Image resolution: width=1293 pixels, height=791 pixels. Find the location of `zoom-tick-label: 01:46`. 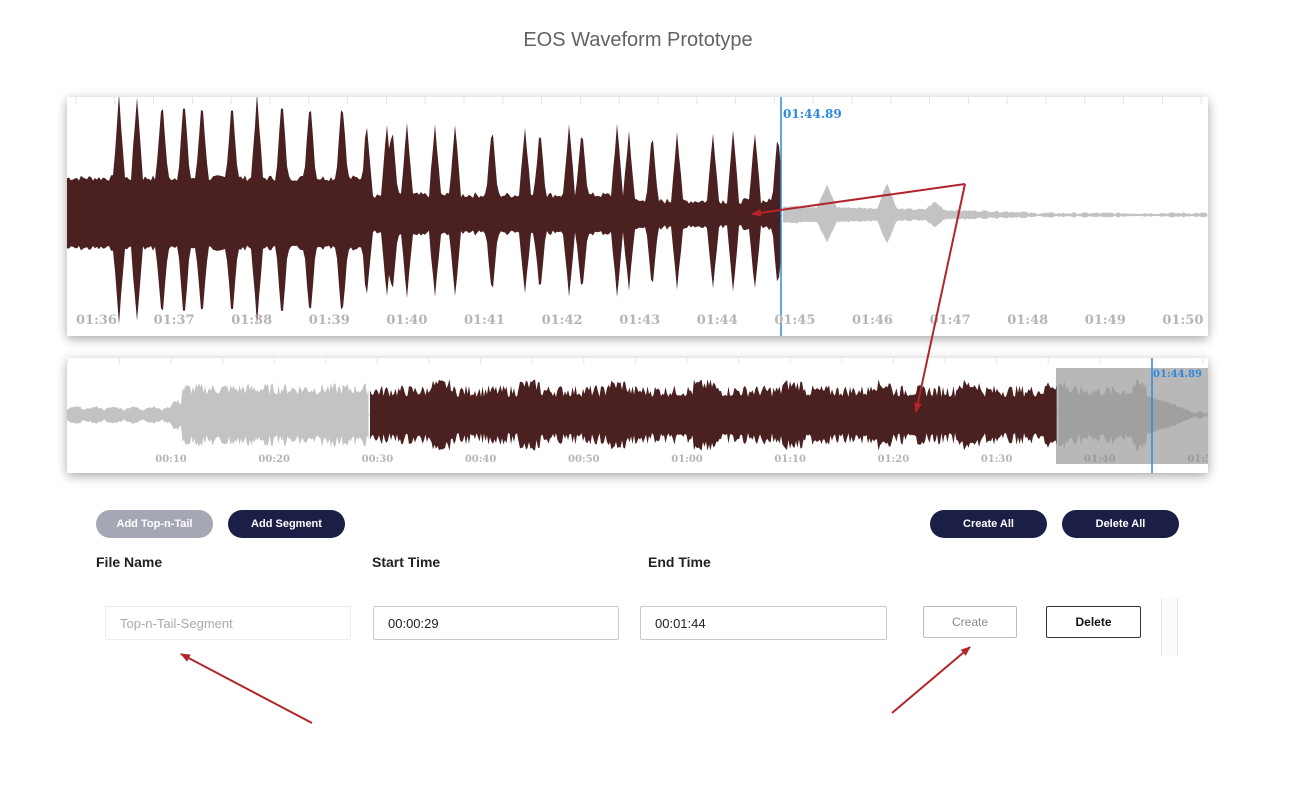

zoom-tick-label: 01:46 is located at coordinates (872, 320).